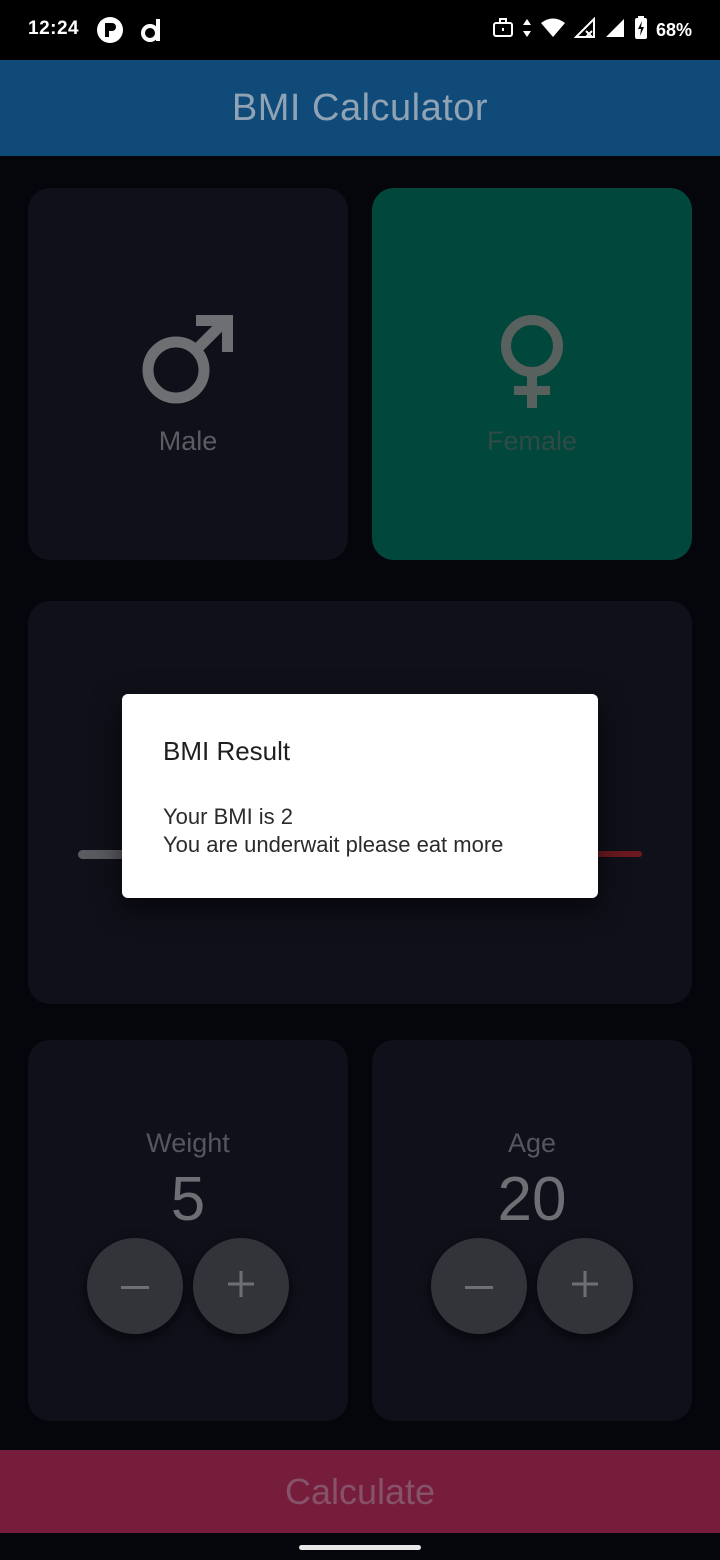 This screenshot has height=1560, width=720. I want to click on calculate-button: Calculate, so click(360, 1491).